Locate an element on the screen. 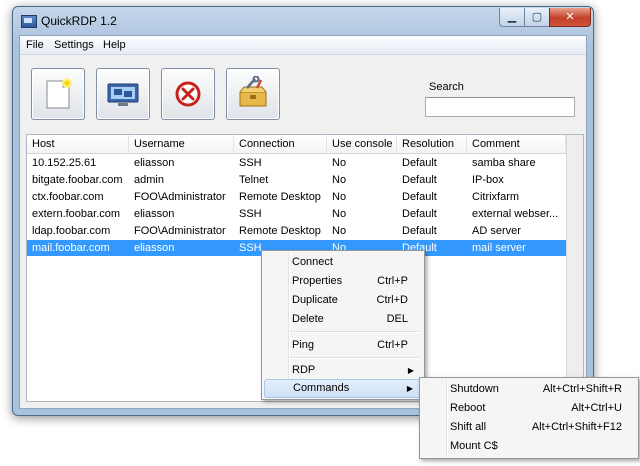 The width and height of the screenshot is (640, 466). ctx-duplicate-label: Duplicate is located at coordinates (315, 300).